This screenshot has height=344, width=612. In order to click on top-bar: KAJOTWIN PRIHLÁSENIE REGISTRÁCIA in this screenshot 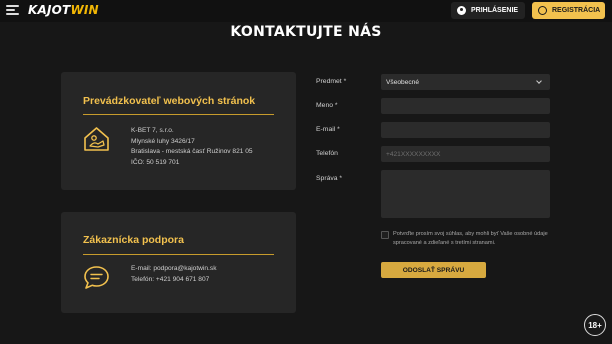, I will do `click(306, 11)`.